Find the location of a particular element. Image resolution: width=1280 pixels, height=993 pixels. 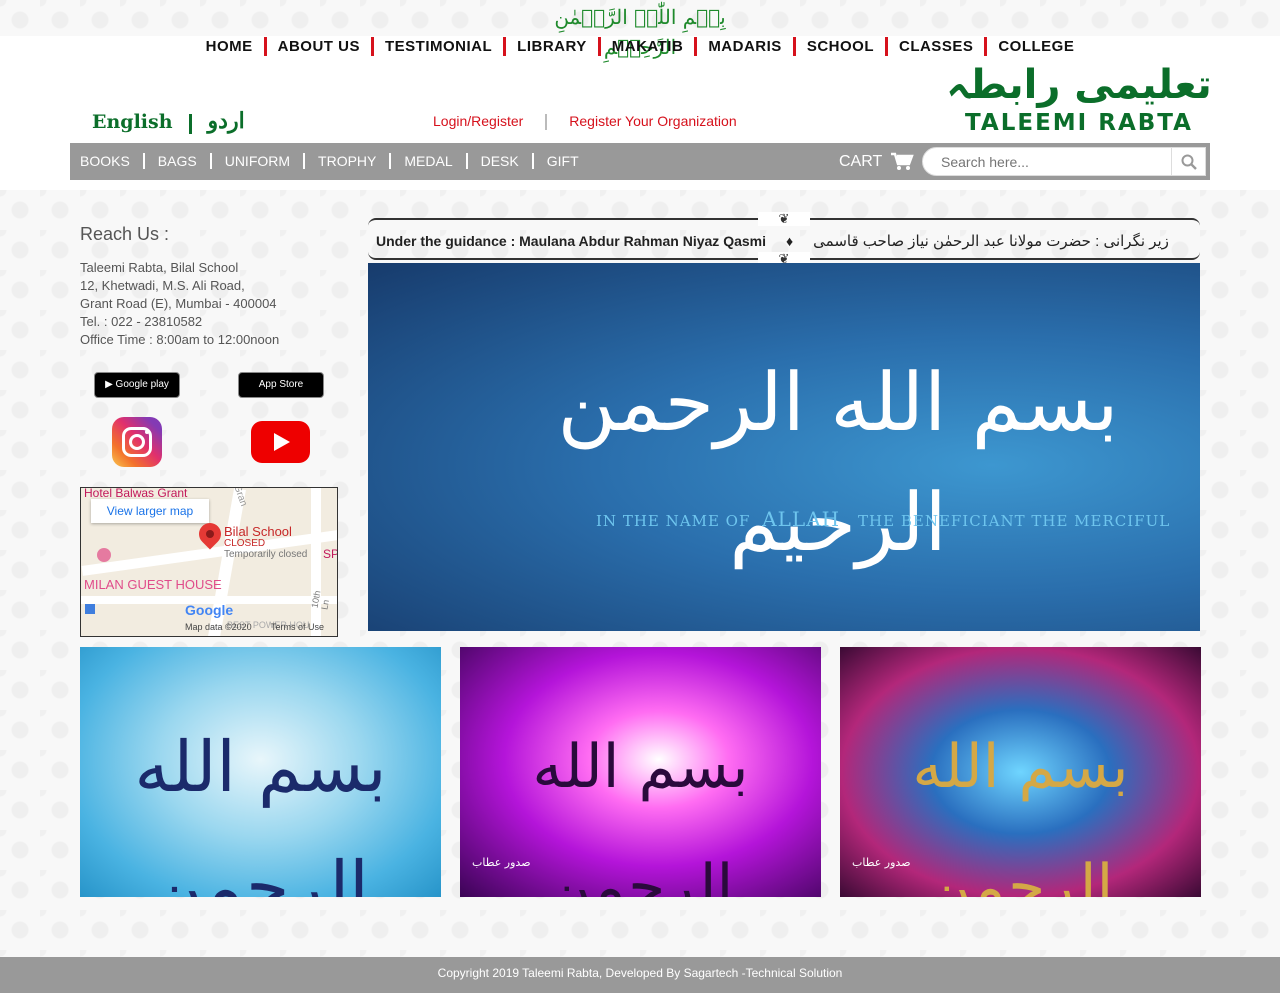

logo-urdu: تعلیمی رابطہ is located at coordinates (1079, 85).